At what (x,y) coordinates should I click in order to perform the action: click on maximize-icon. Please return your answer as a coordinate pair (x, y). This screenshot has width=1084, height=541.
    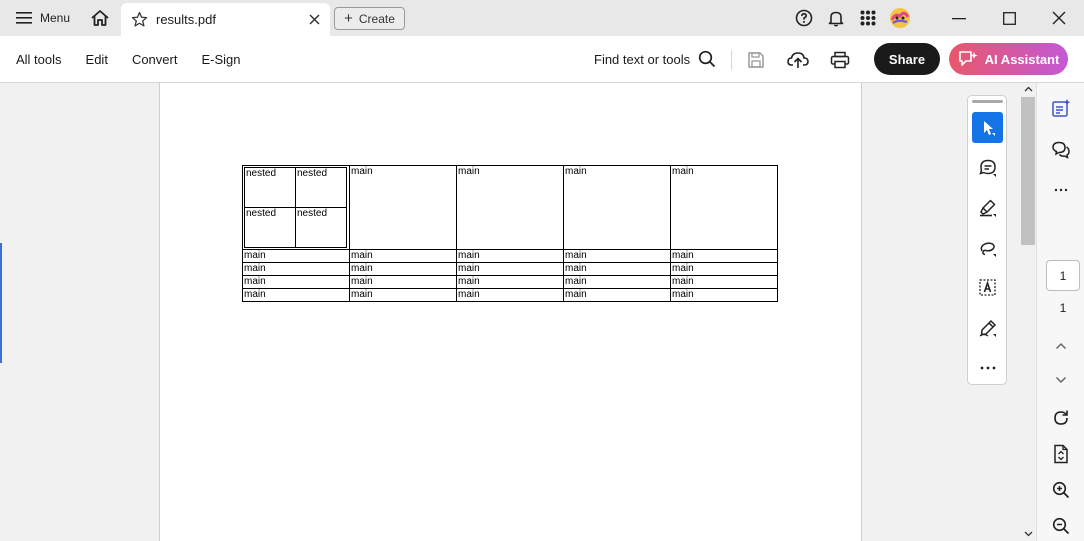
    Looking at the image, I should click on (1009, 18).